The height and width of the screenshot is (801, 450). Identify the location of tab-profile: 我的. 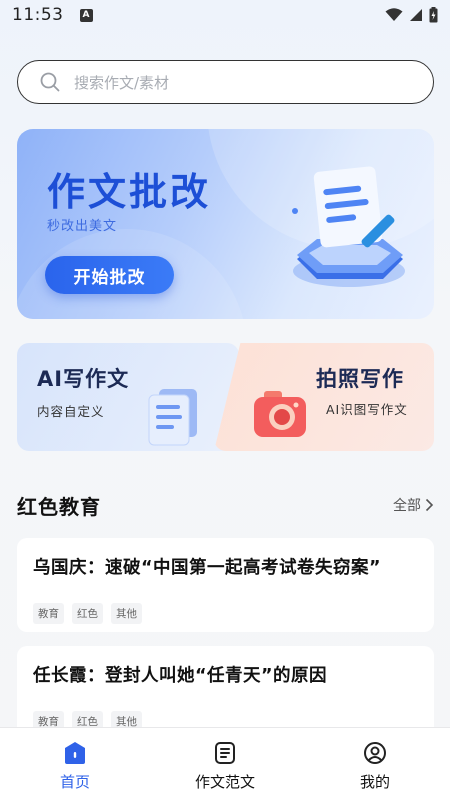
(375, 764).